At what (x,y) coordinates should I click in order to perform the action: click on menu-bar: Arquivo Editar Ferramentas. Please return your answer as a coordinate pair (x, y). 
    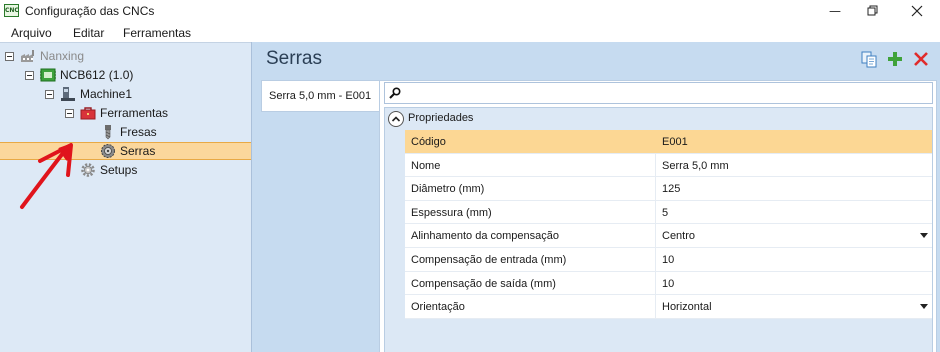
    Looking at the image, I should click on (470, 32).